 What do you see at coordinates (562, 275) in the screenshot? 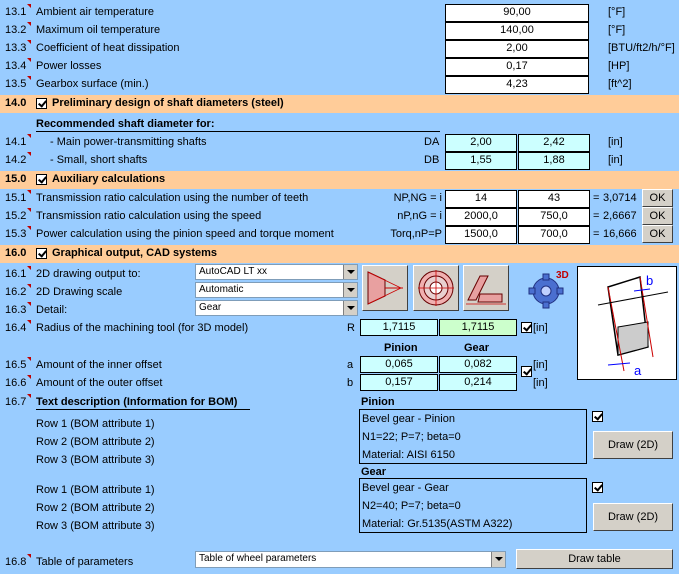
I see `3d-badge: 3D` at bounding box center [562, 275].